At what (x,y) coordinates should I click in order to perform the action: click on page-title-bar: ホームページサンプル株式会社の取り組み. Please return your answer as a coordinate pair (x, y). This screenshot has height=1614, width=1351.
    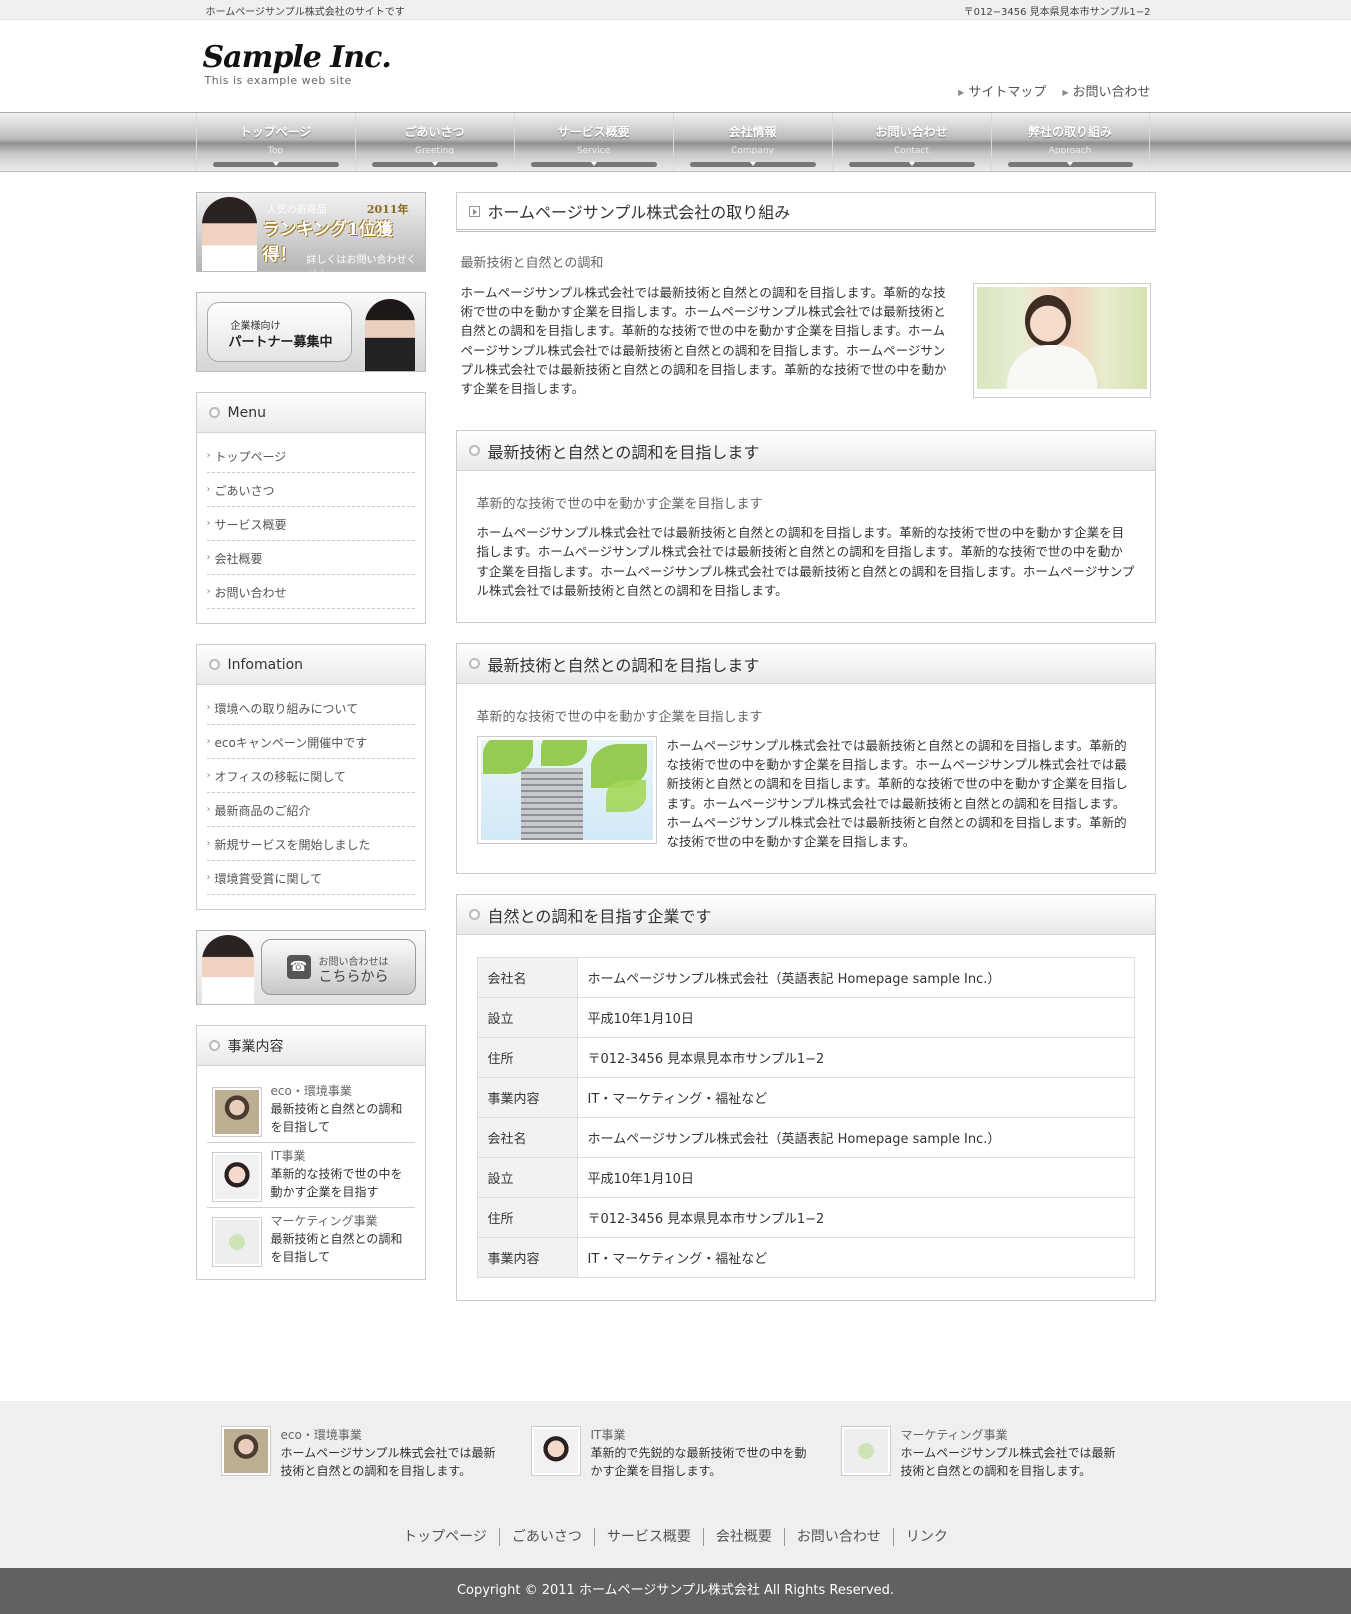
    Looking at the image, I should click on (805, 212).